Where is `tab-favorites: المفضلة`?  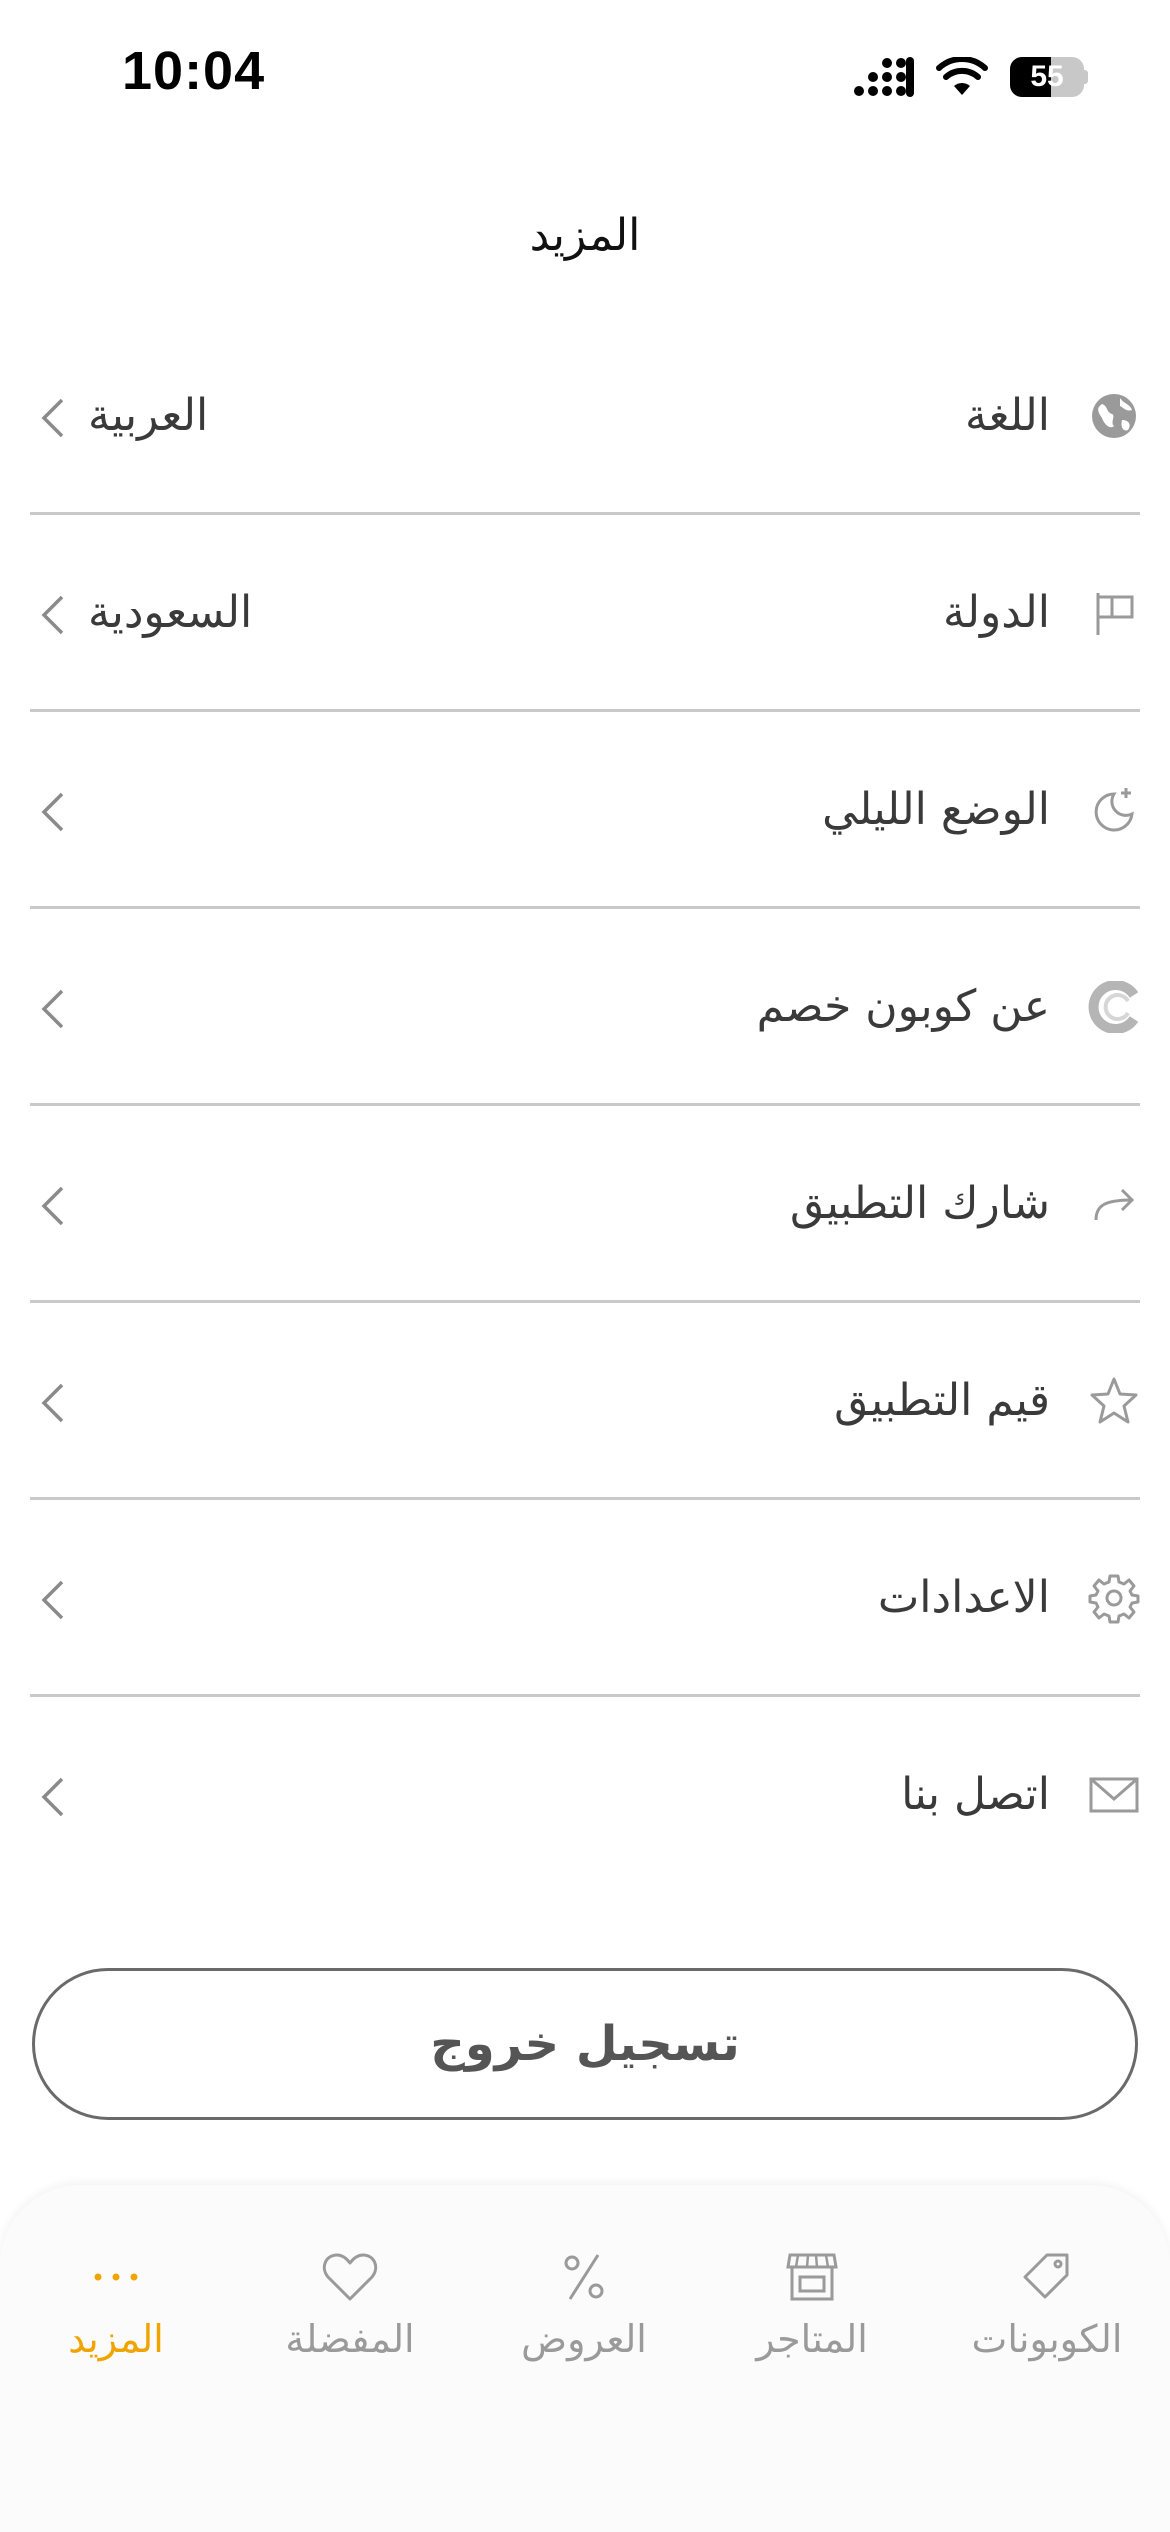 tab-favorites: المفضلة is located at coordinates (350, 2322).